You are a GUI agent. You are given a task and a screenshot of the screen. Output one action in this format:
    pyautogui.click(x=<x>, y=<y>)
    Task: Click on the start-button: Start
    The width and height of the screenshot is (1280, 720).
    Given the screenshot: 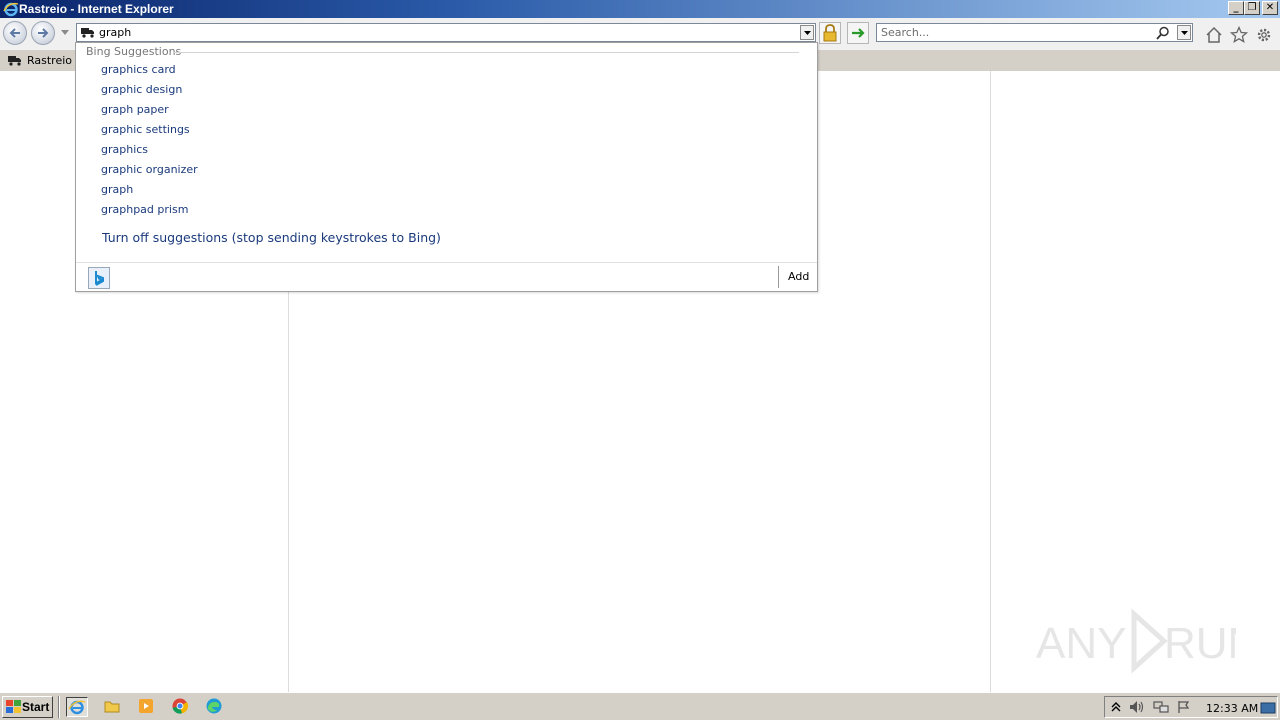 What is the action you would take?
    pyautogui.click(x=27, y=707)
    